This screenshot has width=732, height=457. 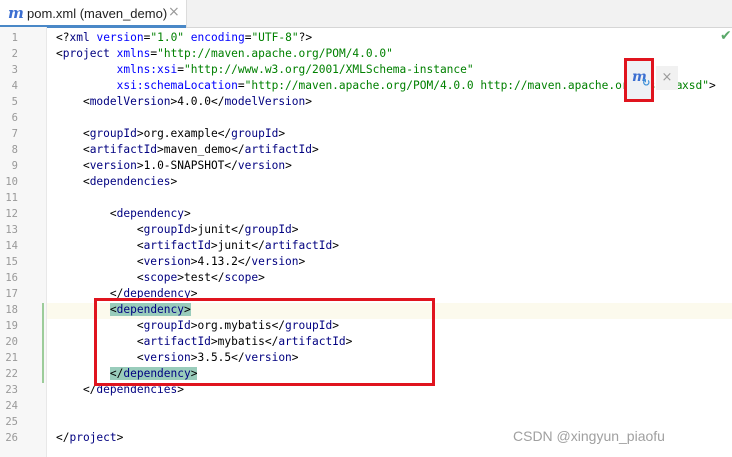 What do you see at coordinates (11, 230) in the screenshot?
I see `line-number: 13` at bounding box center [11, 230].